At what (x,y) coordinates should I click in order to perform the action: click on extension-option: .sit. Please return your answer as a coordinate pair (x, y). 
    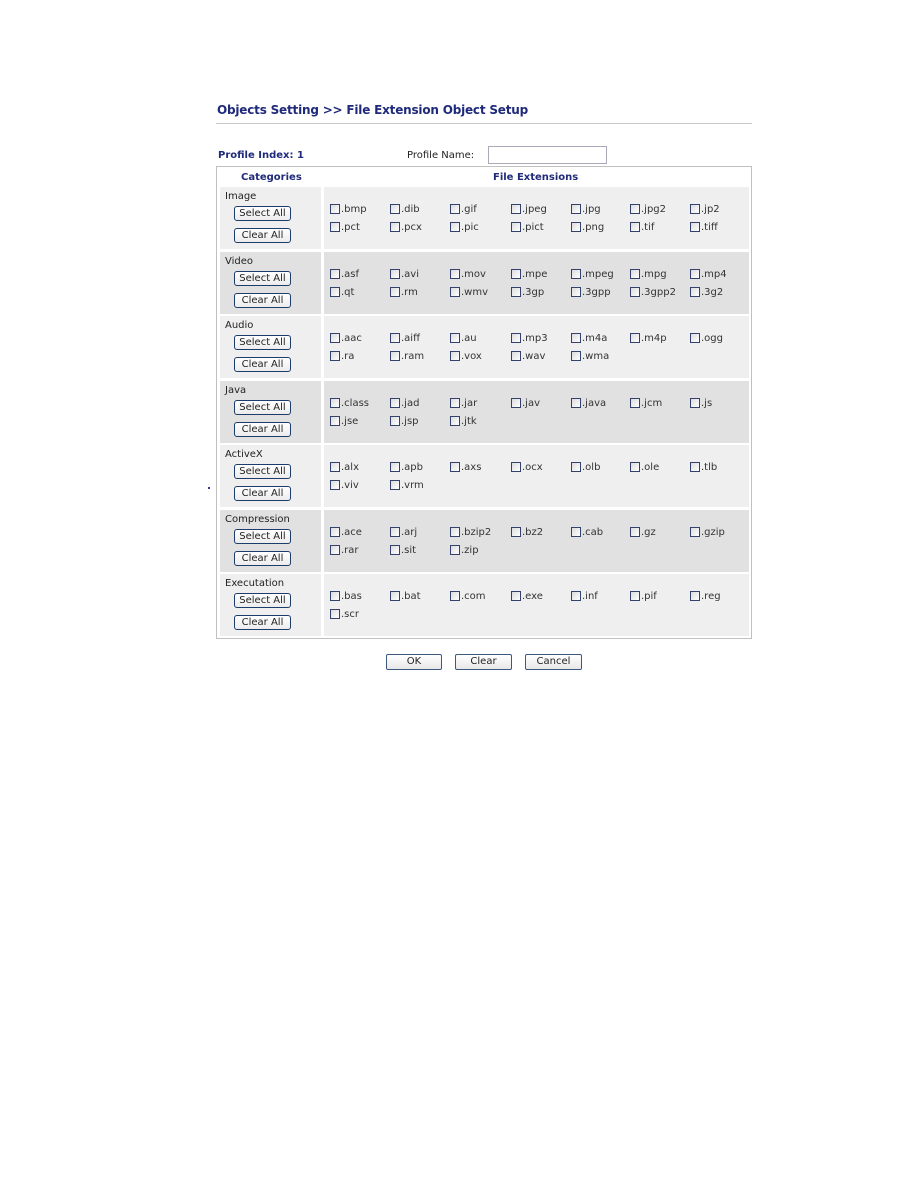
    Looking at the image, I should click on (403, 551).